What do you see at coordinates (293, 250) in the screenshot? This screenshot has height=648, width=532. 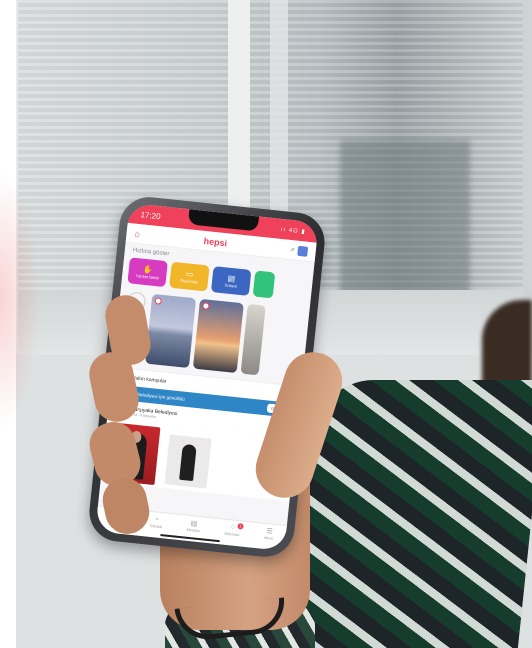 I see `search-icon: ⌕` at bounding box center [293, 250].